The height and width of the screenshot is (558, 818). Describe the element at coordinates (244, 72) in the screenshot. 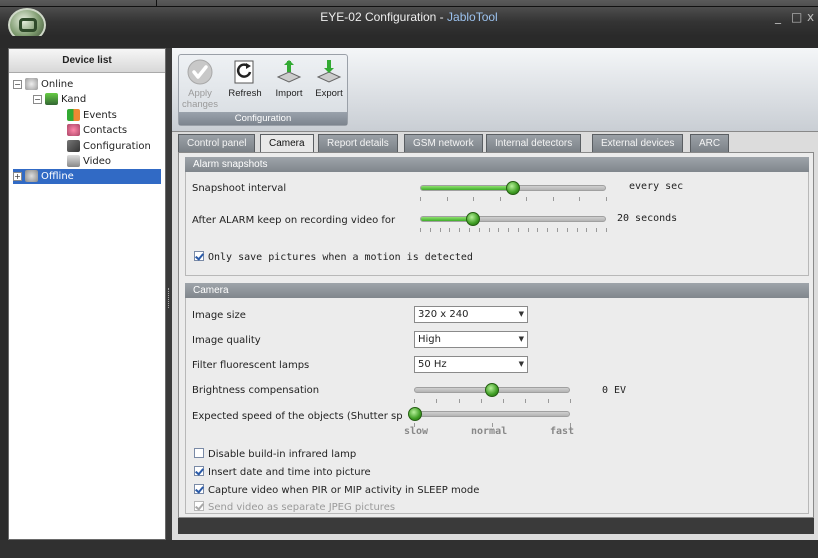

I see `refresh-icon` at that location.